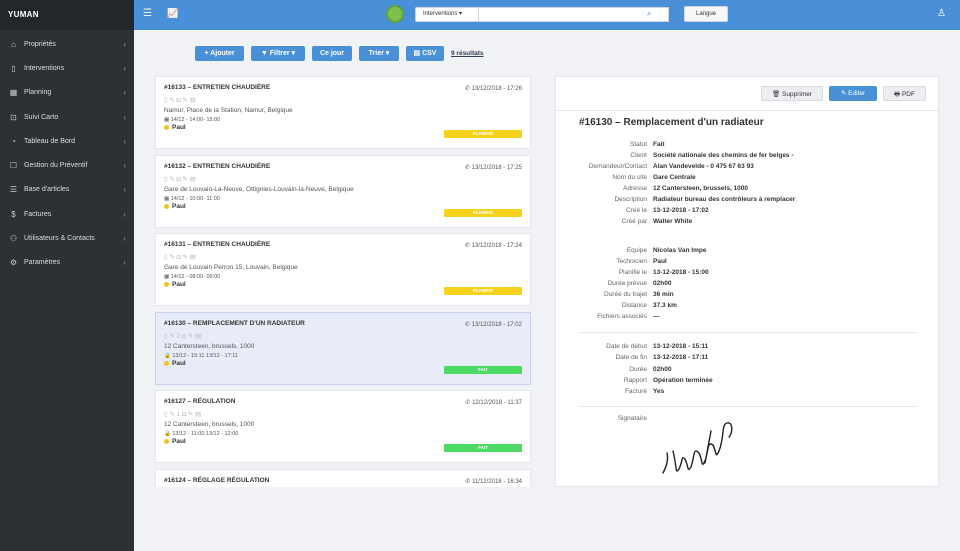 This screenshot has height=551, width=960. I want to click on today-button: Ce jour, so click(332, 53).